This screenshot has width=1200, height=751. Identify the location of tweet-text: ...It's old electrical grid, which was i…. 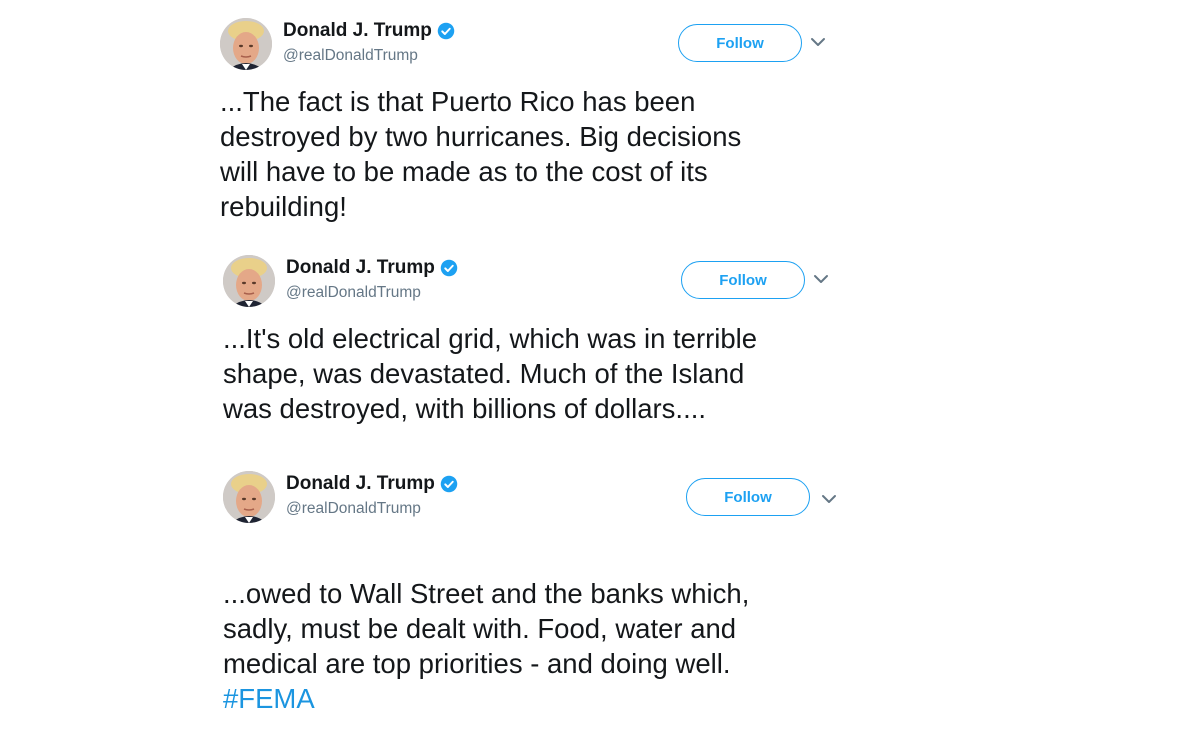
(490, 373).